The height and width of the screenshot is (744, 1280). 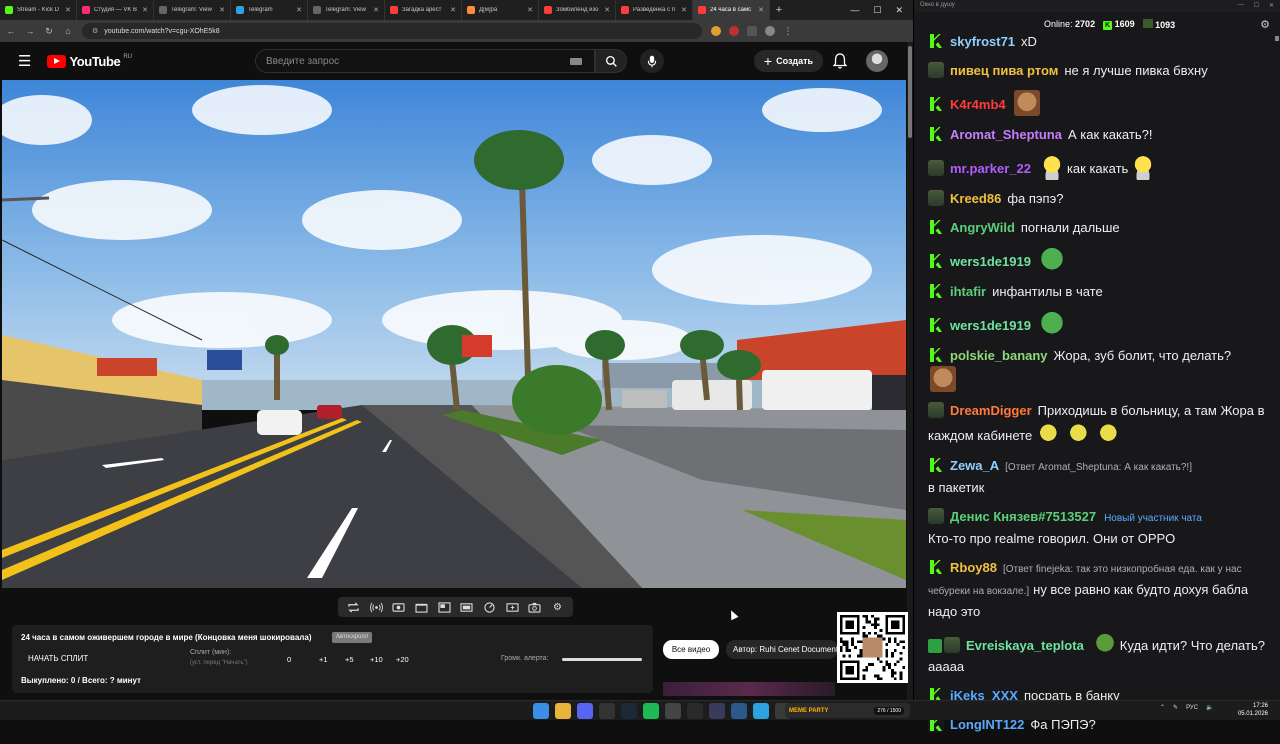 I want to click on browser-tab: Зомбиленд изо ✕, so click(x=577, y=10).